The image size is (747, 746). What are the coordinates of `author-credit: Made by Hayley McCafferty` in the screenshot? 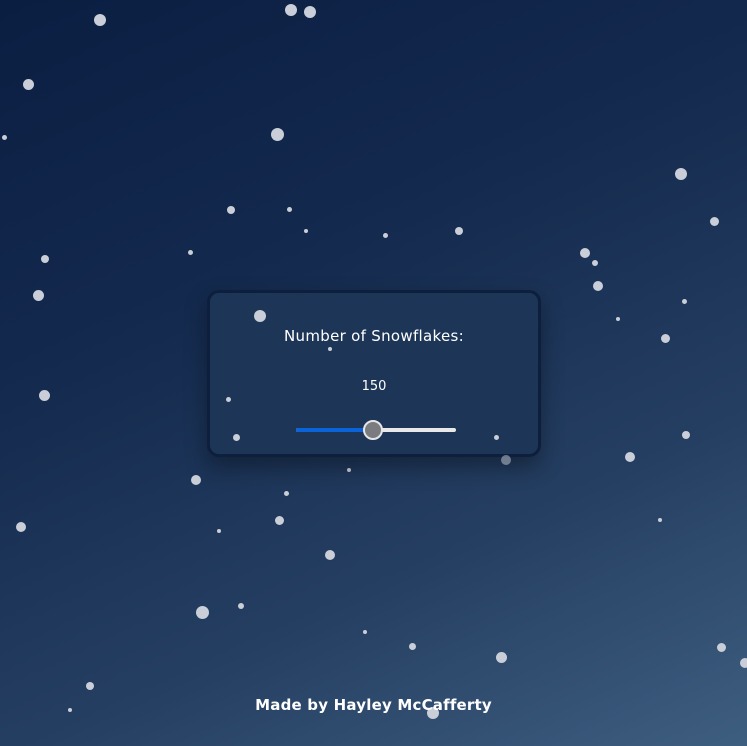 It's located at (373, 705).